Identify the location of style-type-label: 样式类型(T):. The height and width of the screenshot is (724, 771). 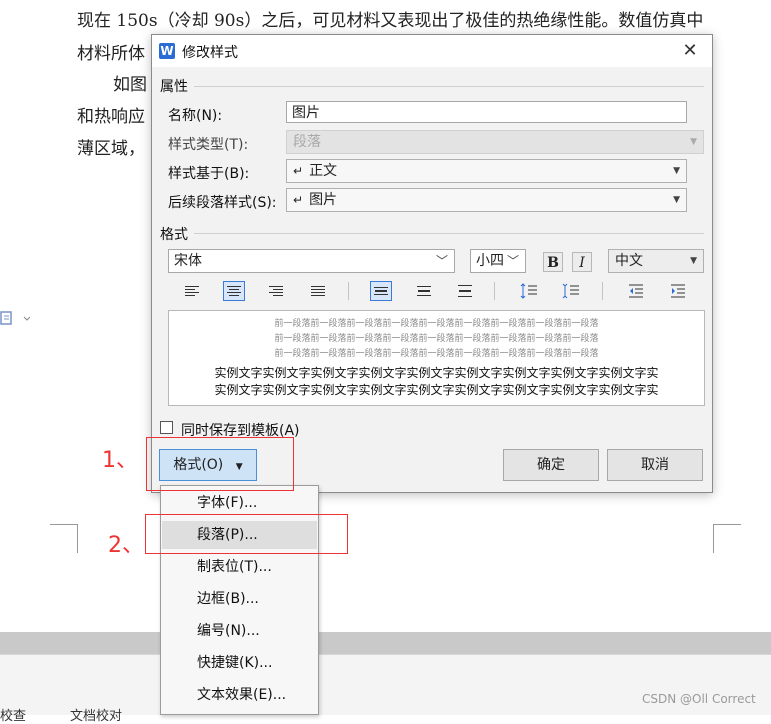
(208, 145).